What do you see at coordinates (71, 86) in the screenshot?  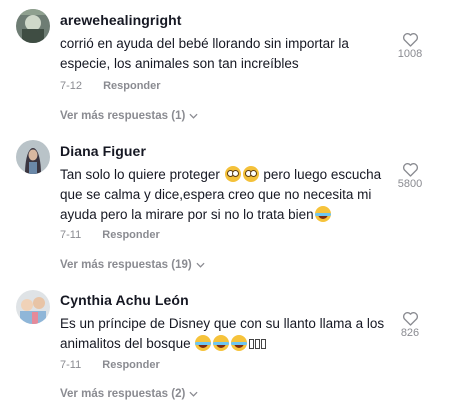 I see `comment-date: 7-12` at bounding box center [71, 86].